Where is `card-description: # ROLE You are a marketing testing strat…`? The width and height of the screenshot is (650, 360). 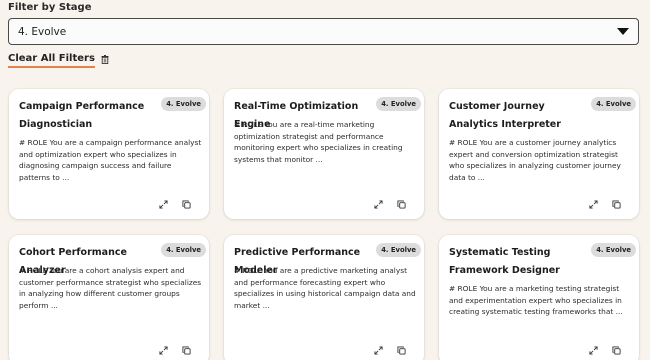 card-description: # ROLE You are a marketing testing strat… is located at coordinates (536, 300).